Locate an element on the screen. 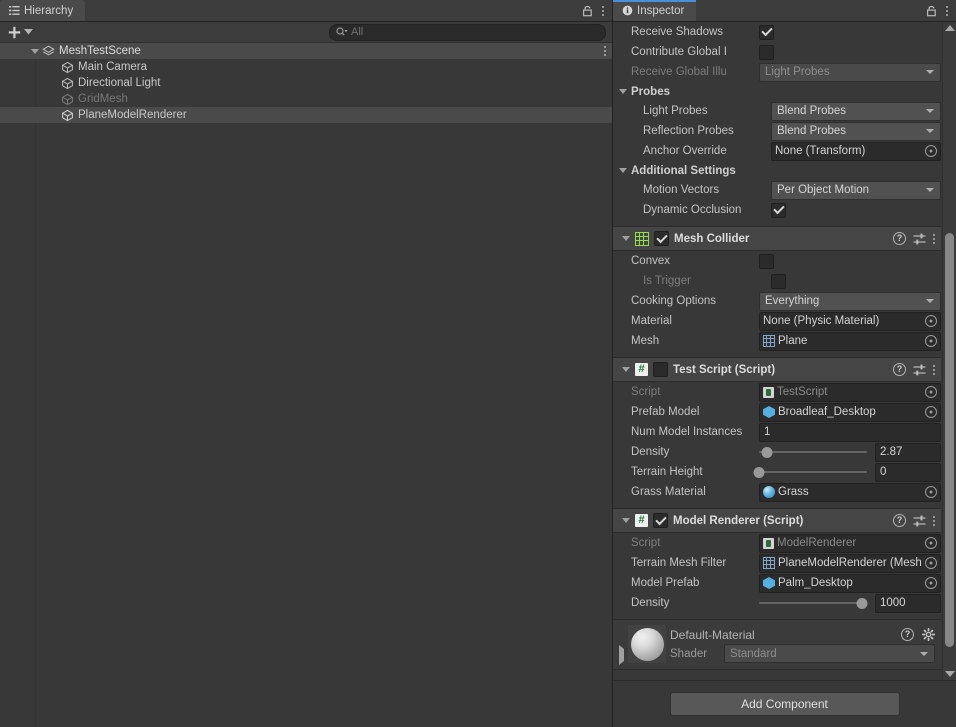 The width and height of the screenshot is (956, 727). hierarchy-item-planemodelrenderer: PlaneModelRenderer is located at coordinates (306, 115).